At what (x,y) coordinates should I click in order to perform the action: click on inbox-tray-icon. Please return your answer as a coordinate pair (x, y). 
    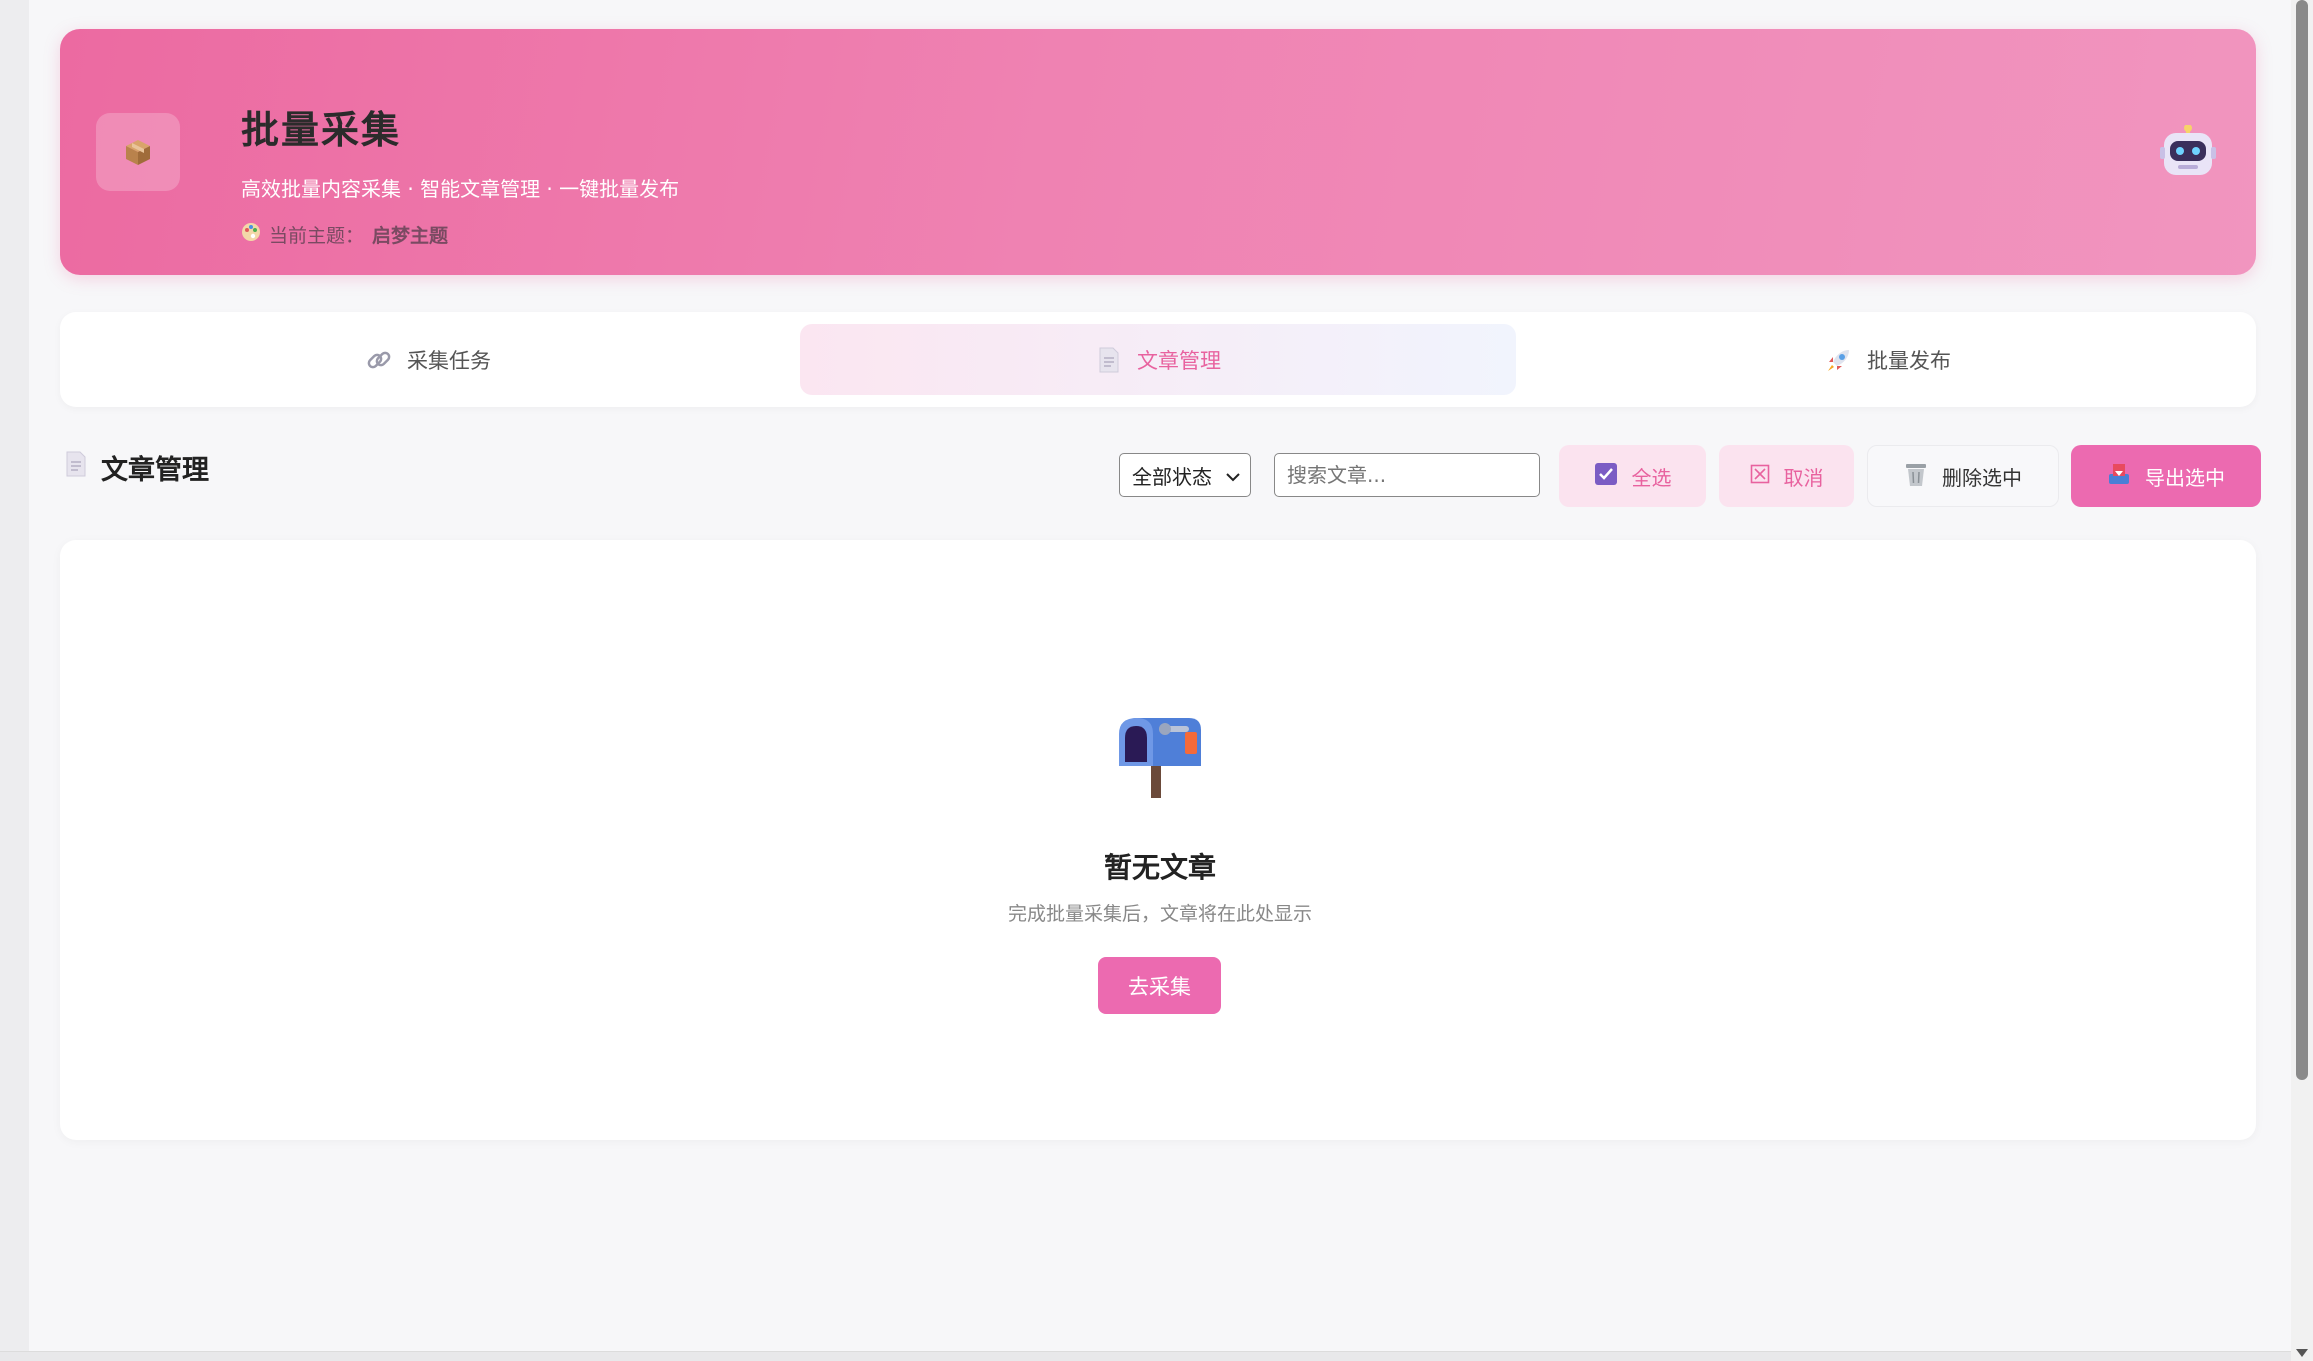
    Looking at the image, I should click on (2119, 476).